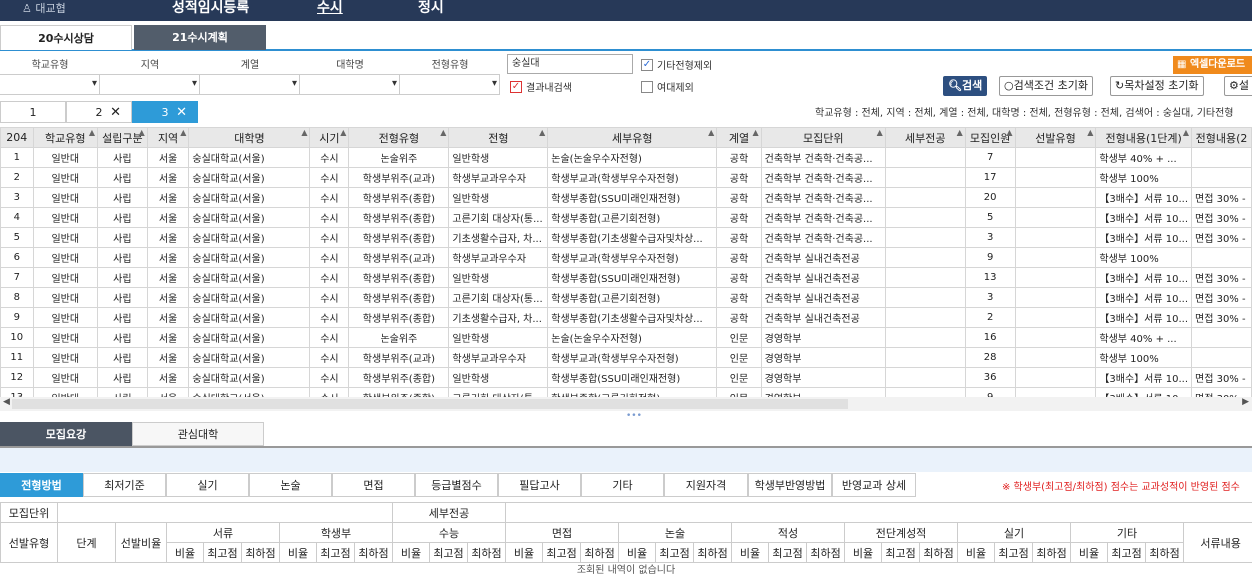 The width and height of the screenshot is (1252, 576). Describe the element at coordinates (925, 137) in the screenshot. I see `col-detail-major: 세부전공 ▲` at that location.